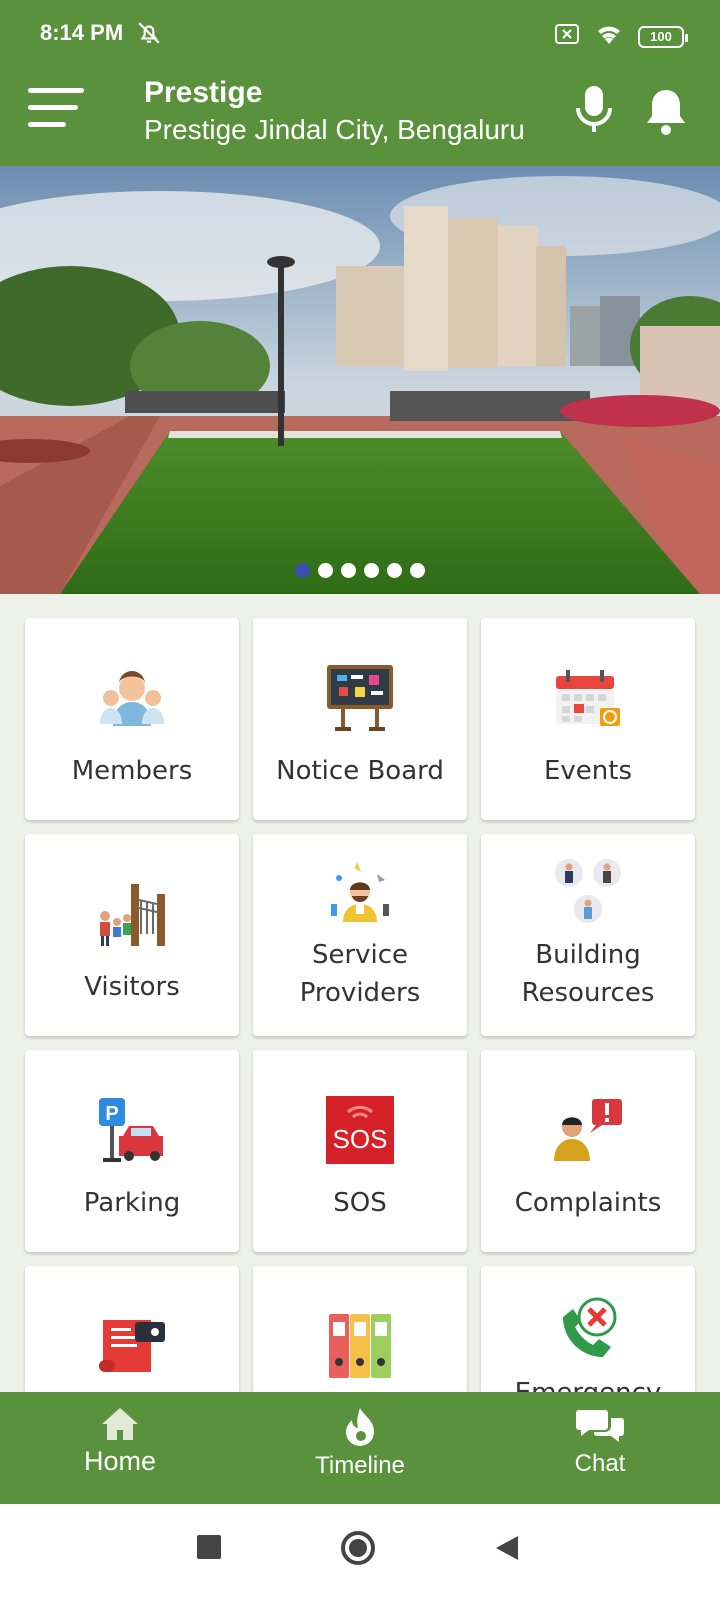 The width and height of the screenshot is (720, 1600). What do you see at coordinates (132, 1130) in the screenshot?
I see `parking-car-icon: P` at bounding box center [132, 1130].